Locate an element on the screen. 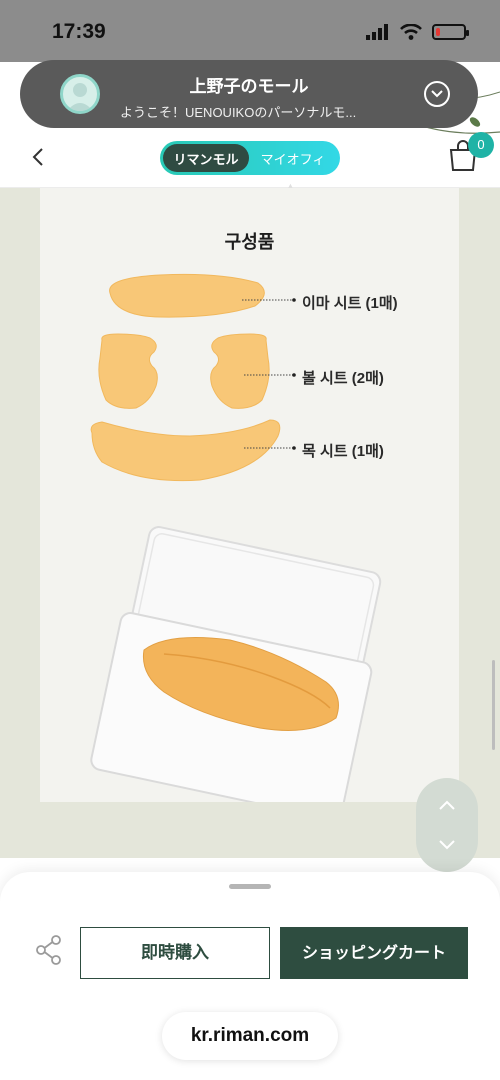 The width and height of the screenshot is (500, 1080). battery-icon is located at coordinates (450, 32).